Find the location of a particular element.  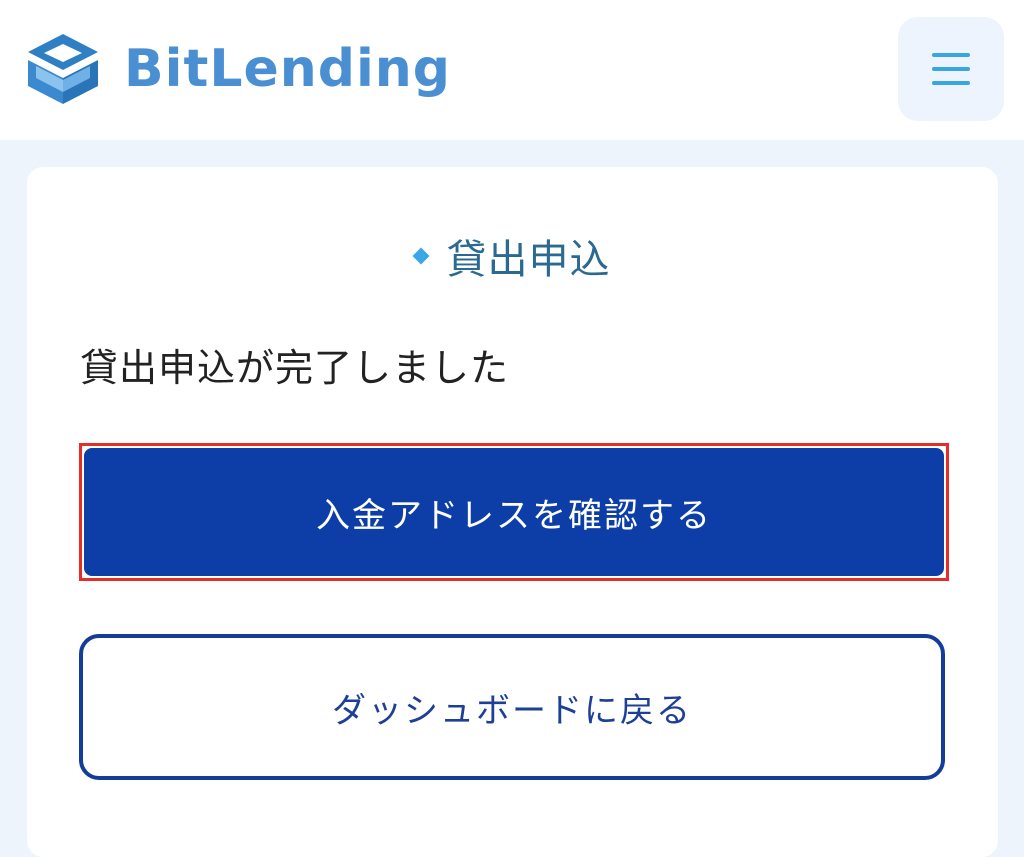

bitlending-logo-mark-icon is located at coordinates (63, 69).